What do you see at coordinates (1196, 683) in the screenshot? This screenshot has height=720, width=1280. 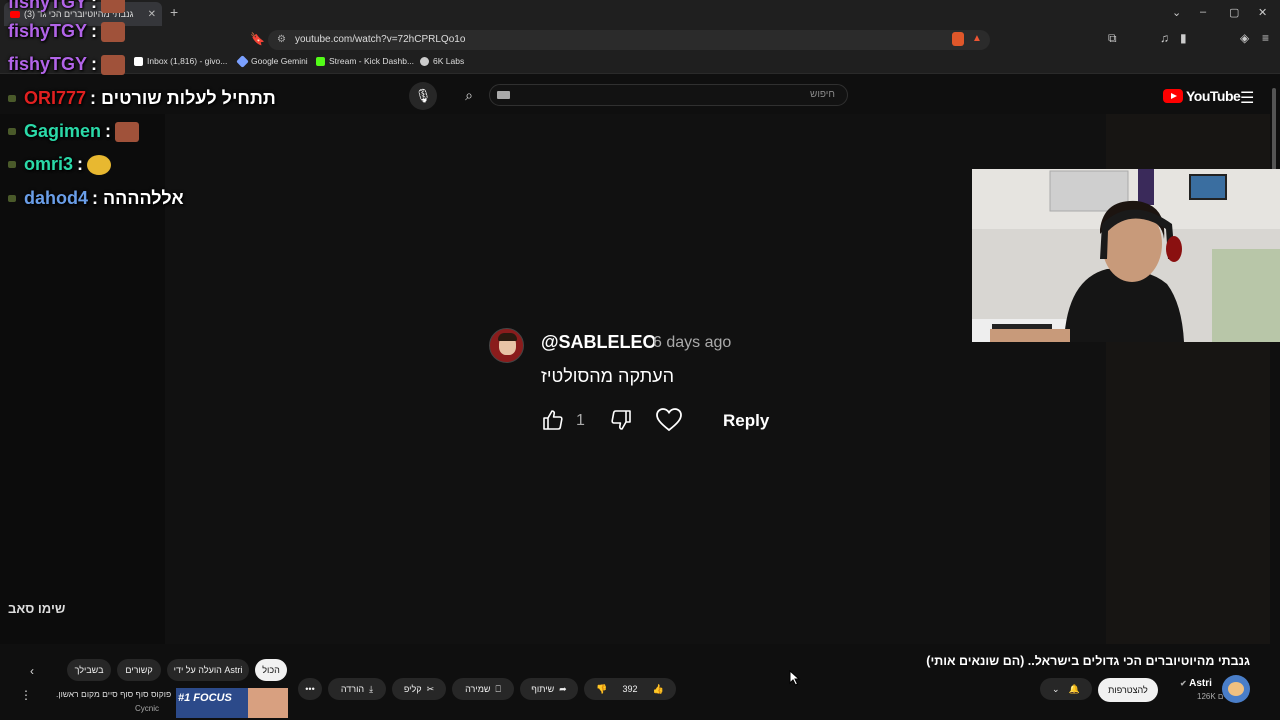 I see `channel-name: ✔ Astri` at bounding box center [1196, 683].